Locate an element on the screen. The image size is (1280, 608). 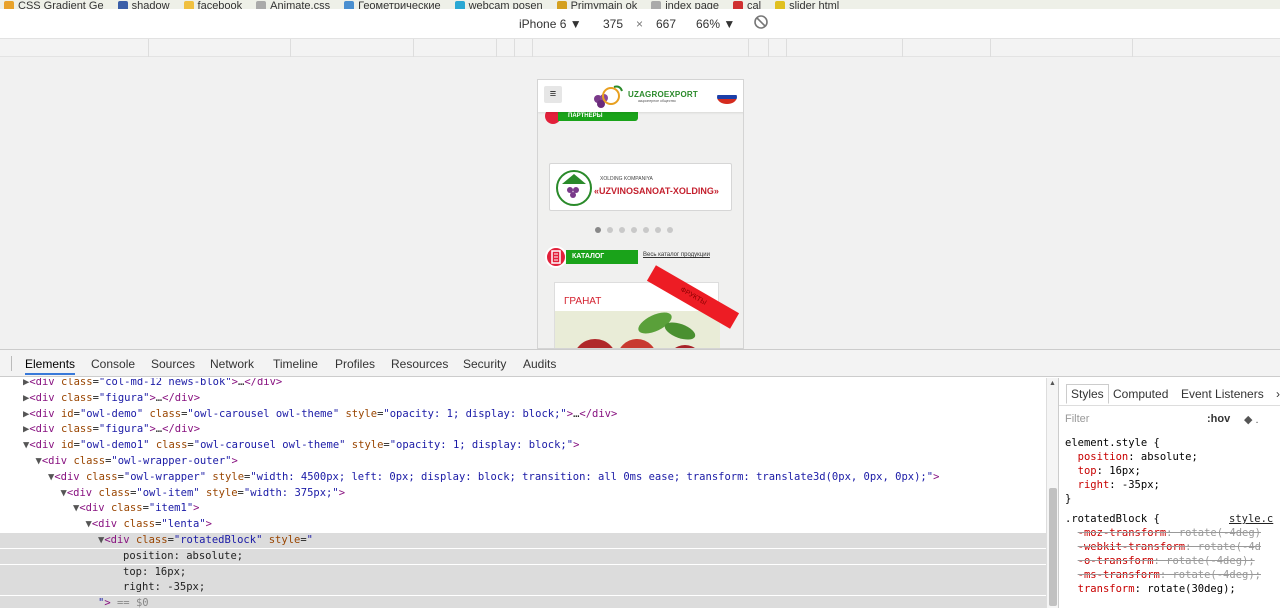
media-query-ruler is located at coordinates (640, 48).